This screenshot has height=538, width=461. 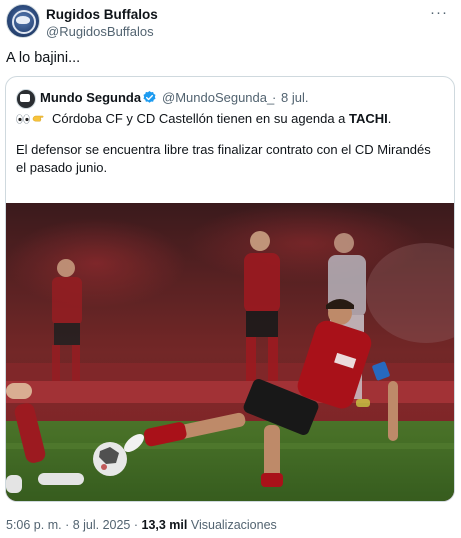 What do you see at coordinates (439, 15) in the screenshot?
I see `more-horizontal-icon: ···` at bounding box center [439, 15].